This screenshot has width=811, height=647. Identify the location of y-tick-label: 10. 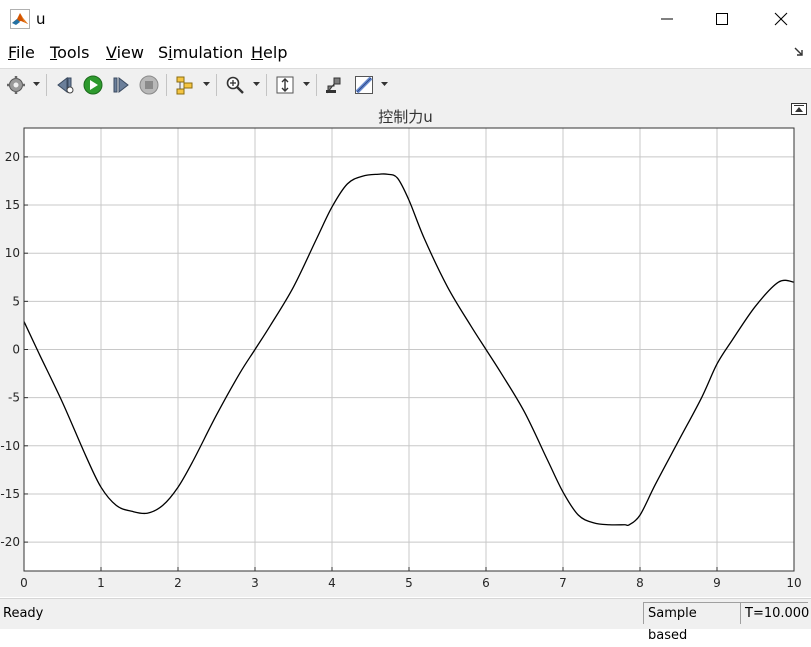
(12, 253).